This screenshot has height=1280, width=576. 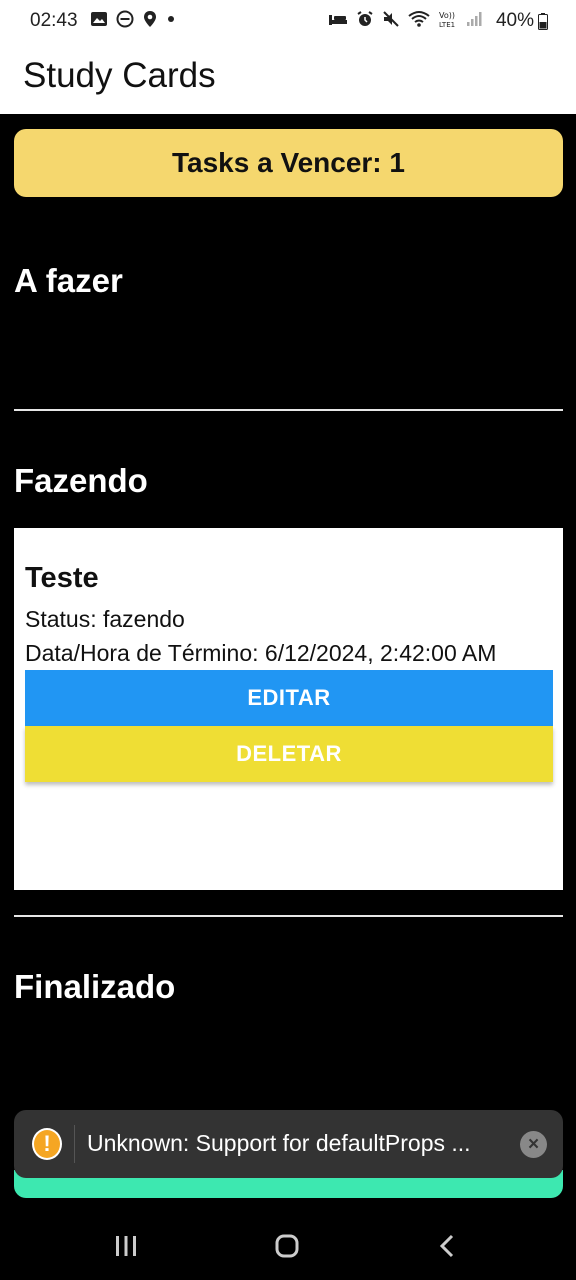 What do you see at coordinates (288, 21) in the screenshot?
I see `status-bar: 02:43 Vo)) LTE1 40%` at bounding box center [288, 21].